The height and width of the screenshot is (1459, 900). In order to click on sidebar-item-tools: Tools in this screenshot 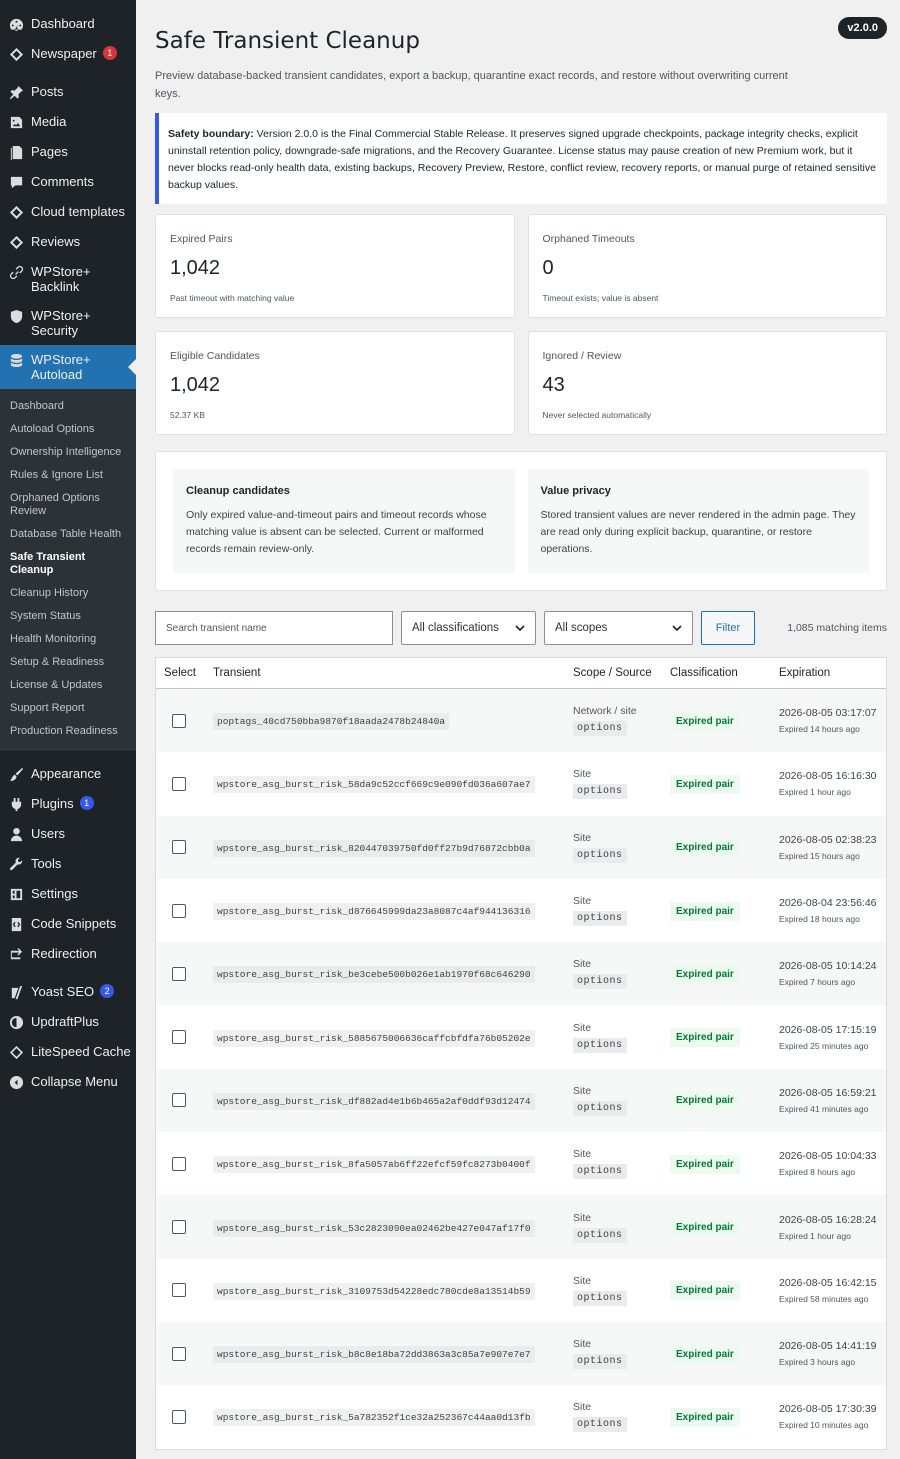, I will do `click(68, 864)`.